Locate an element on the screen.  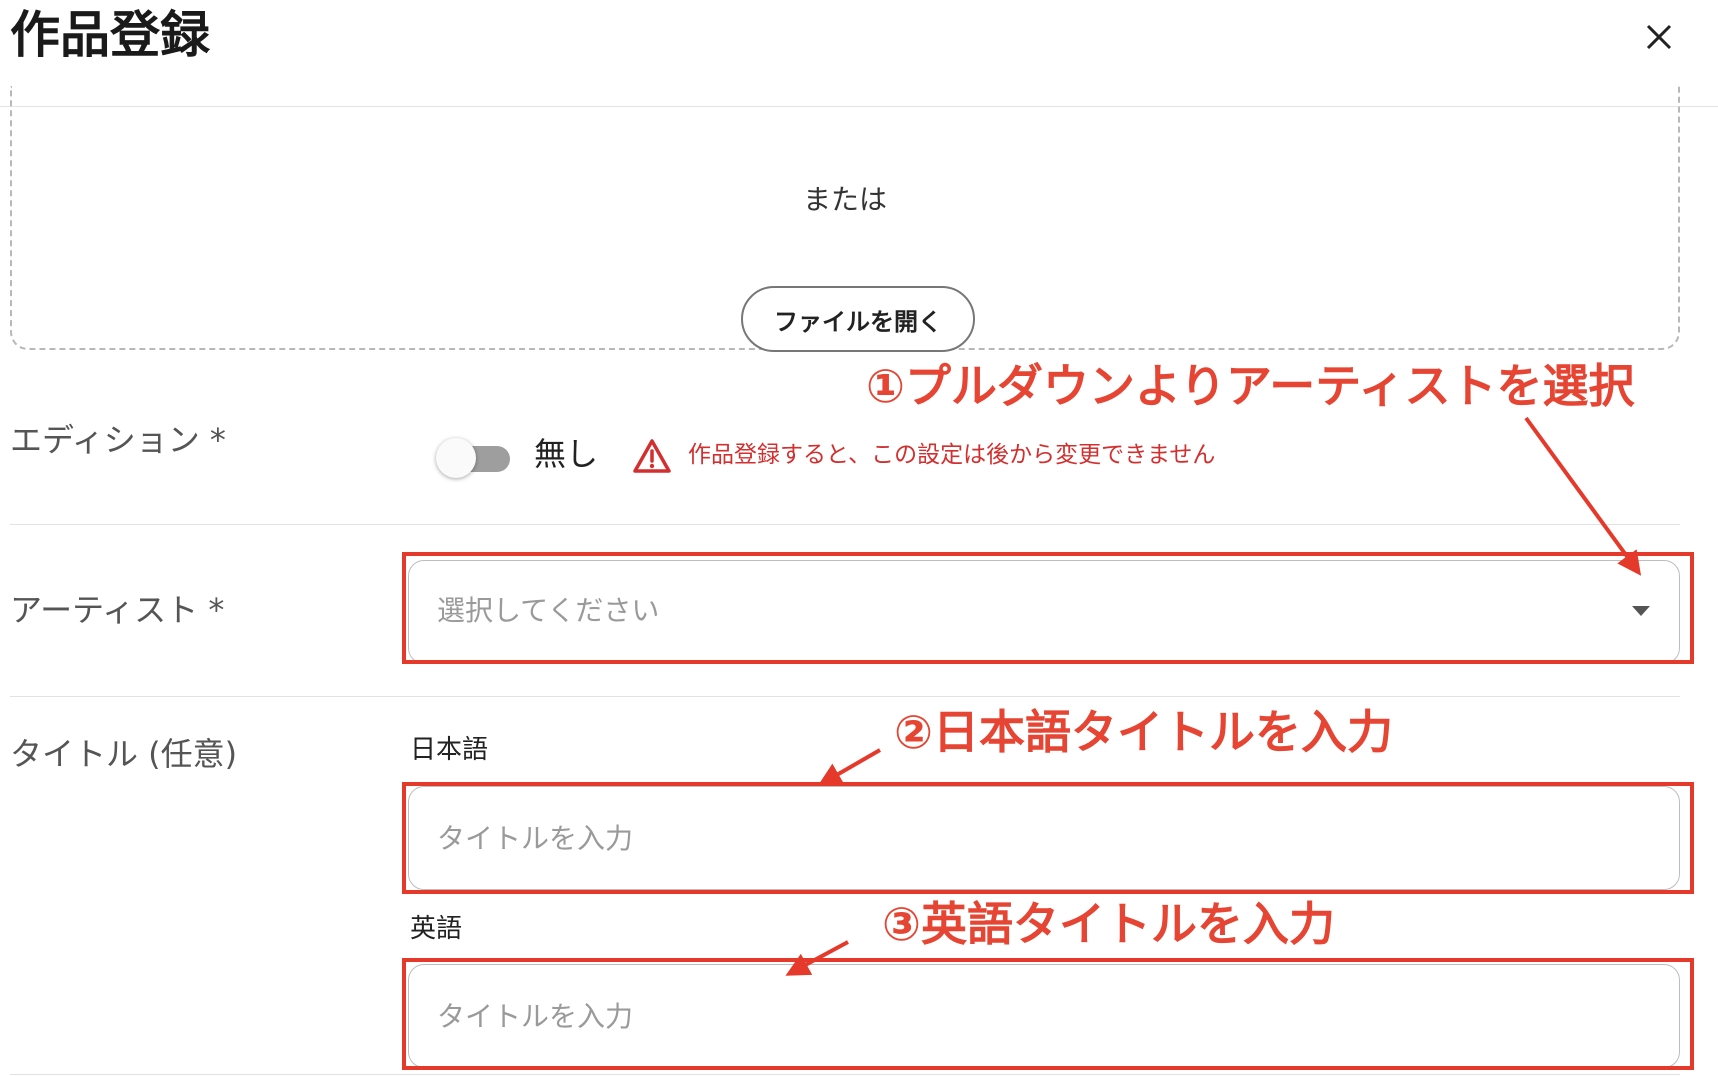
artist-select: 選択してください is located at coordinates (1044, 612).